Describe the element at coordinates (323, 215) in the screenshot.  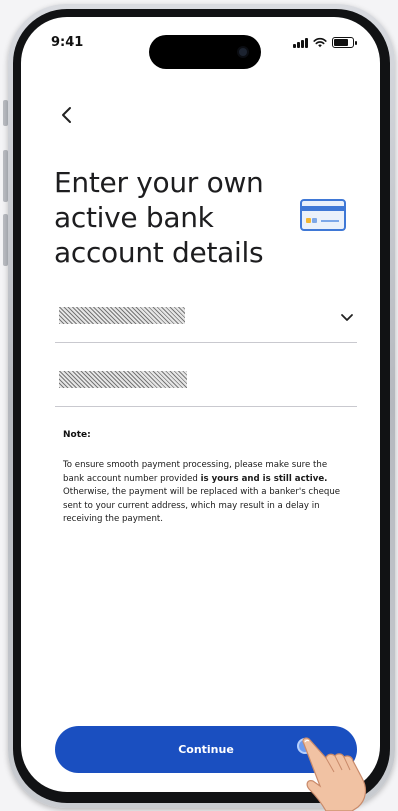
I see `bank-card-icon` at that location.